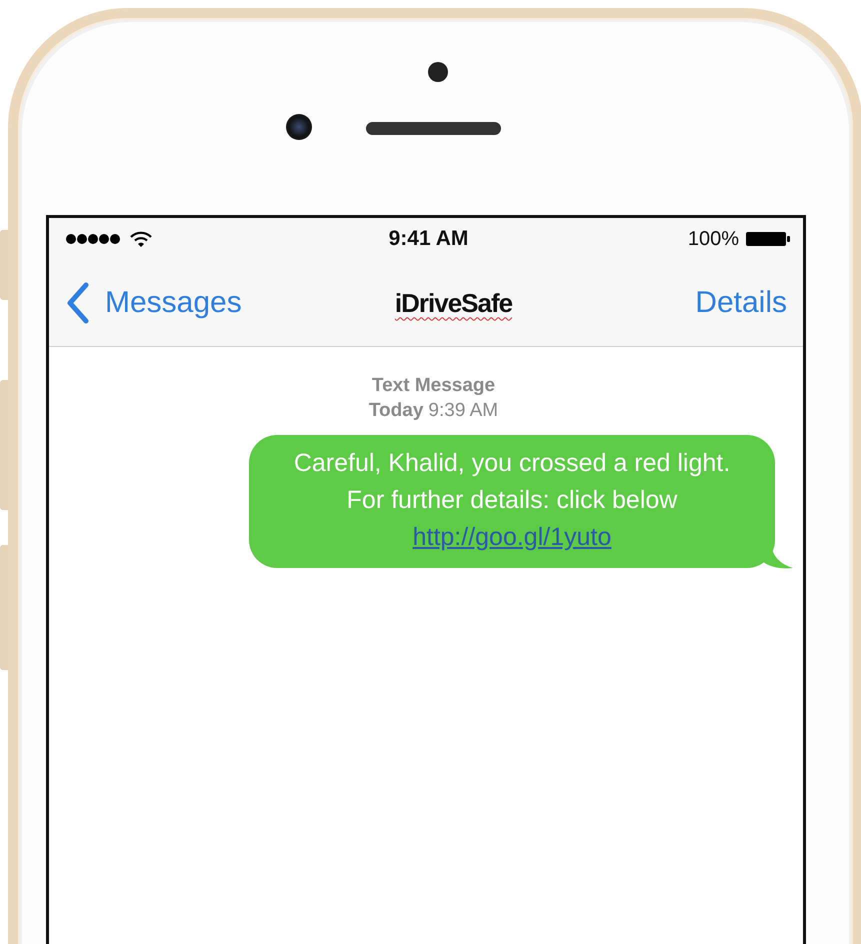 The height and width of the screenshot is (944, 861). Describe the element at coordinates (741, 303) in the screenshot. I see `details-link: Details` at that location.